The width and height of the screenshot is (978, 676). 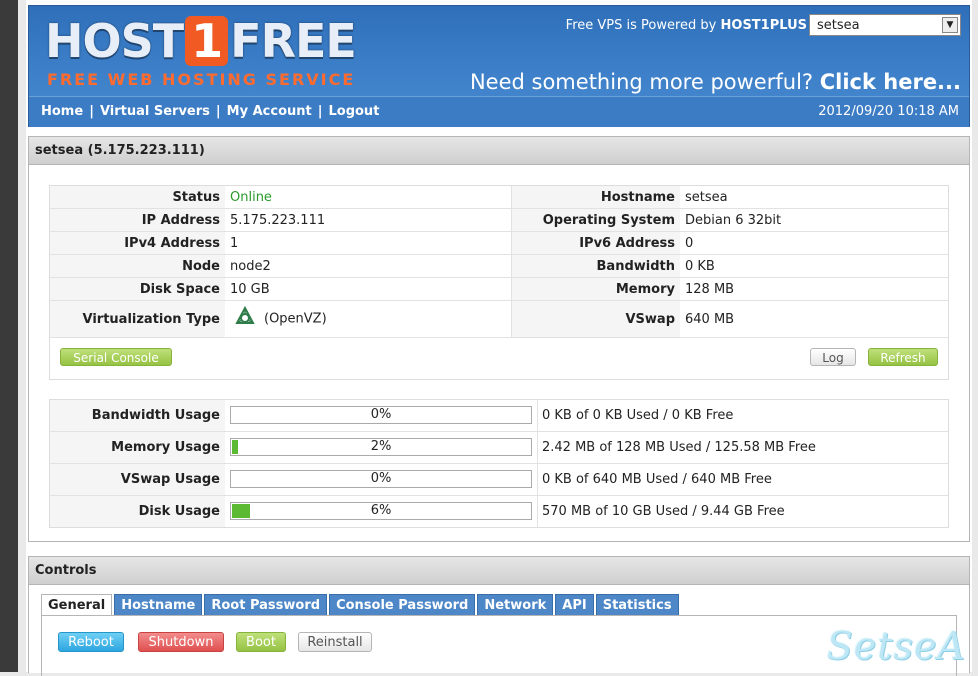 I want to click on reinstall-button: Reinstall, so click(x=335, y=642).